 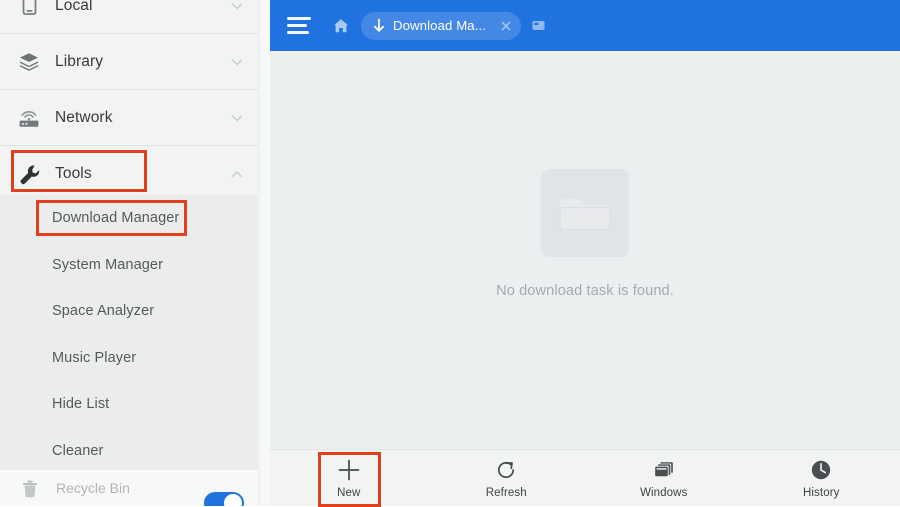 I want to click on empty-state-message: No download task is found., so click(x=585, y=291).